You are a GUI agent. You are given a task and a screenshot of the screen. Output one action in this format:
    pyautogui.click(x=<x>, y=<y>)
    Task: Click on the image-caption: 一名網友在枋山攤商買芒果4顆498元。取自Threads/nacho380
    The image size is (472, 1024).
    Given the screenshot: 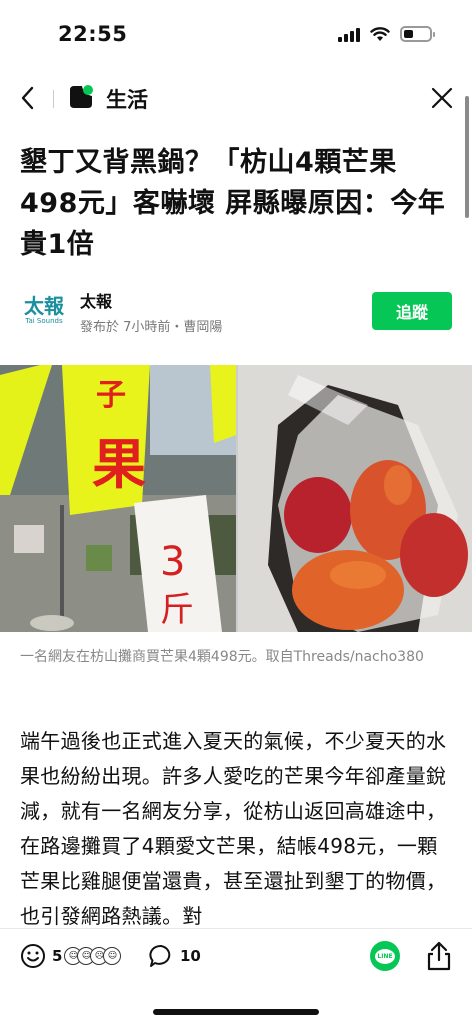 What is the action you would take?
    pyautogui.click(x=222, y=657)
    